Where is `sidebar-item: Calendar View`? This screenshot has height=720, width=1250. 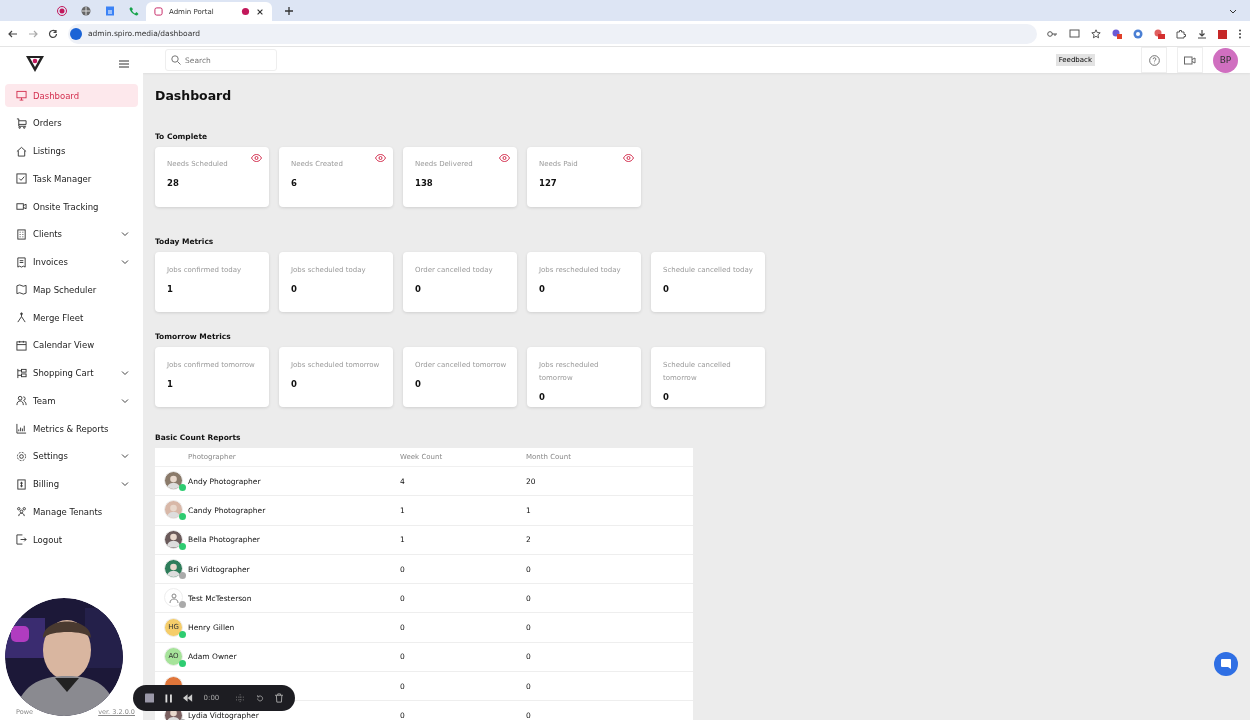 sidebar-item: Calendar View is located at coordinates (71, 345).